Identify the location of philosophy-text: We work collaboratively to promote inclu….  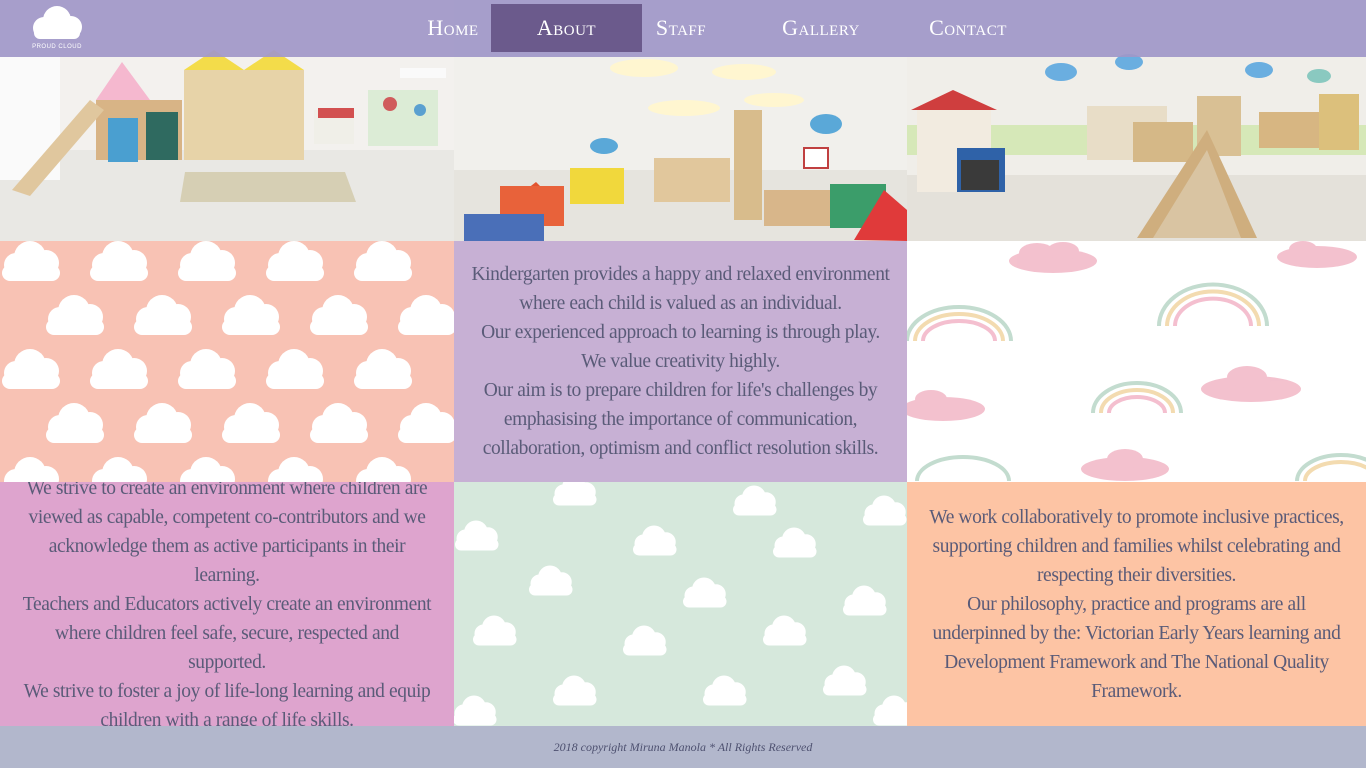
(1136, 604).